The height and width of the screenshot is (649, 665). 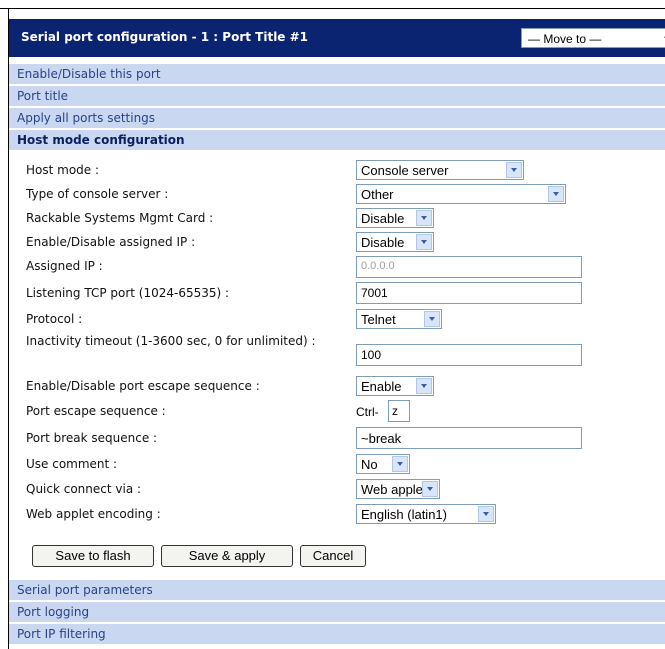 I want to click on escape-toggle-value: Enable, so click(x=381, y=386).